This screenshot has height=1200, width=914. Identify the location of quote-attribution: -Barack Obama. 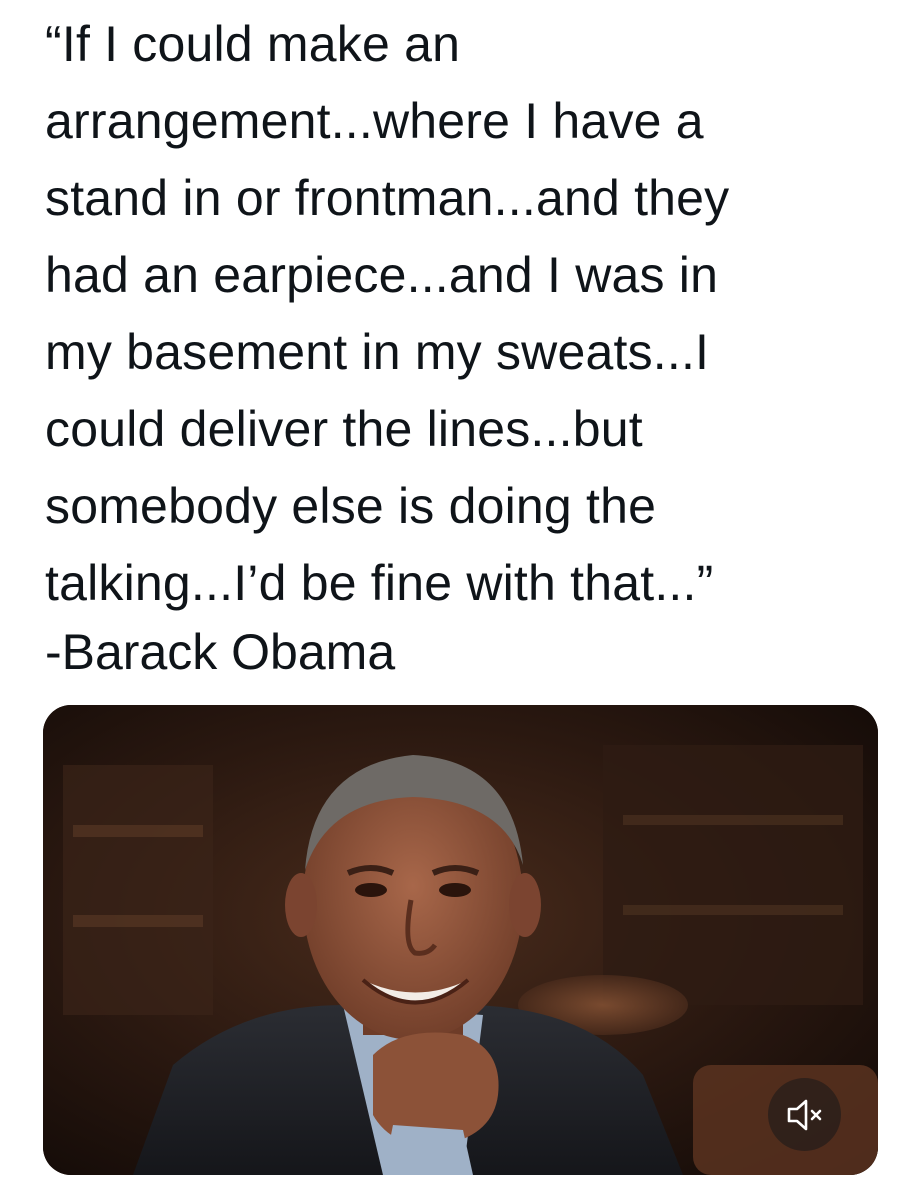
(220, 652).